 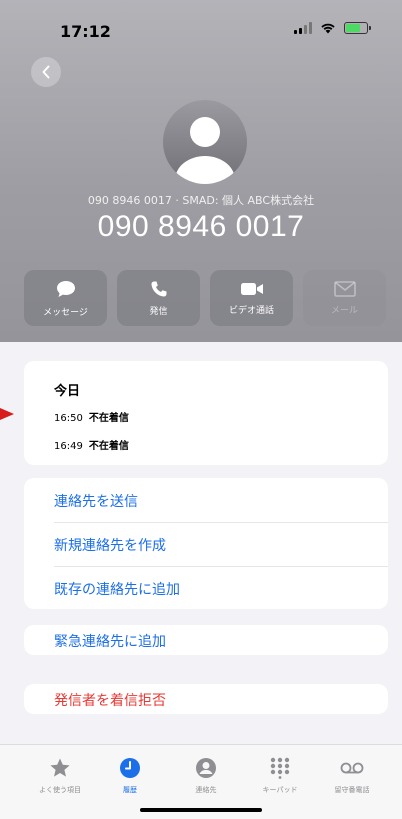 What do you see at coordinates (65, 288) in the screenshot?
I see `message-icon` at bounding box center [65, 288].